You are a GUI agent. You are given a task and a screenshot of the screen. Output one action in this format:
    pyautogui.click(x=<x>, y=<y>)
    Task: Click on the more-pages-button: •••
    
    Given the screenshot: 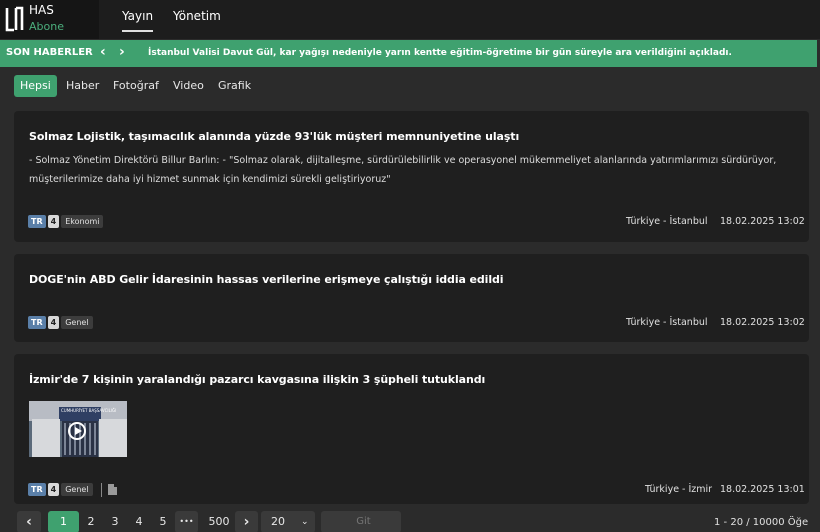 What is the action you would take?
    pyautogui.click(x=186, y=521)
    